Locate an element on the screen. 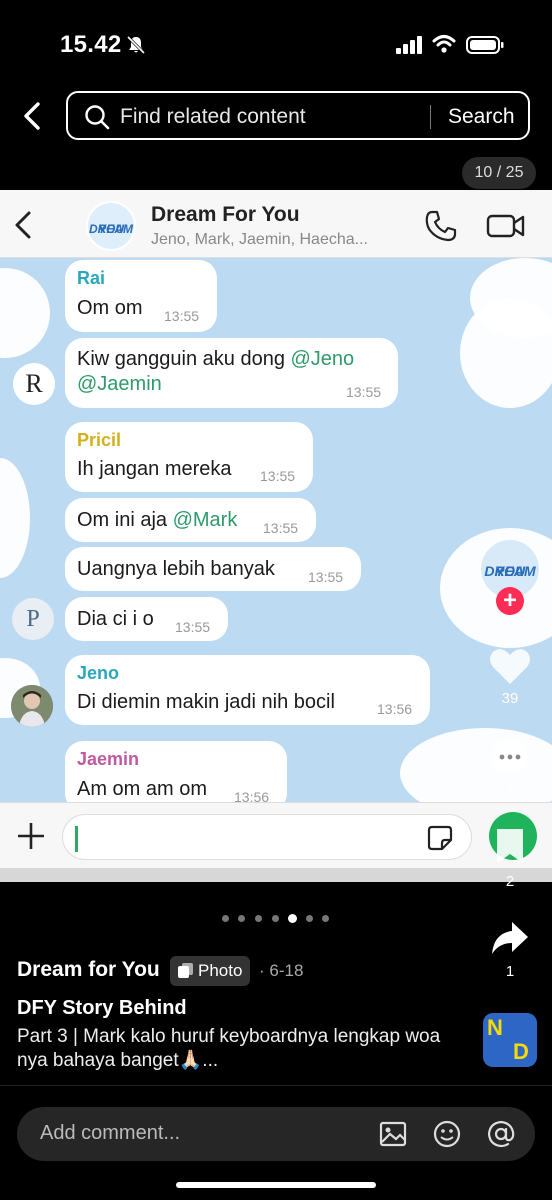 The image size is (552, 1200). text-caret is located at coordinates (76, 839).